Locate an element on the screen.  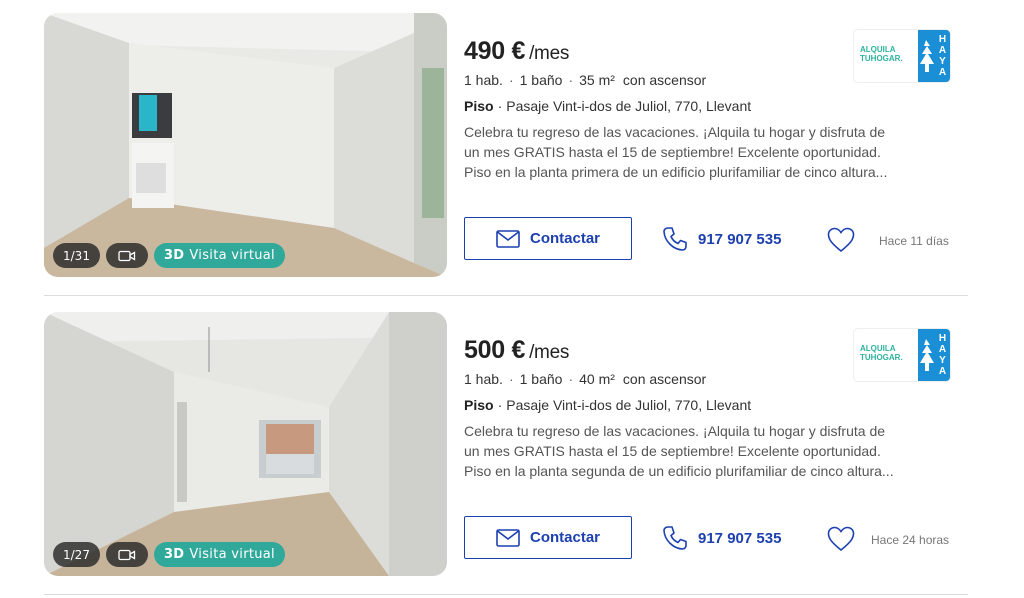
photo-badges: 1/31 3D Visita virtual is located at coordinates (169, 255).